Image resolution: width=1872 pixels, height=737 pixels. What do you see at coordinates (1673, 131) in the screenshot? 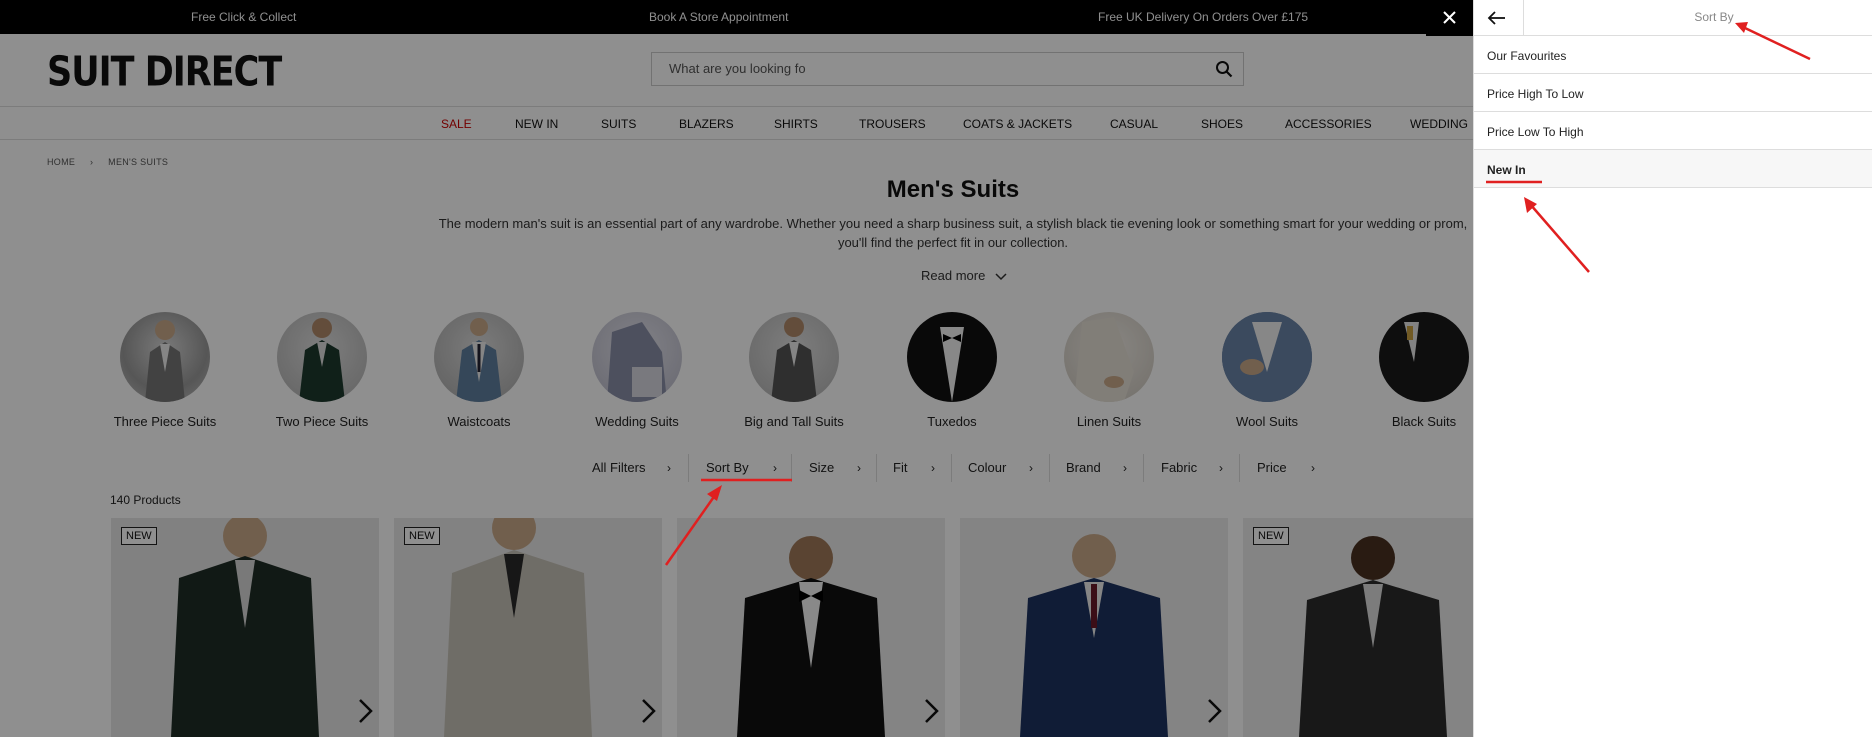
I see `sort-option-price-low-to-high: Price Low To High` at bounding box center [1673, 131].